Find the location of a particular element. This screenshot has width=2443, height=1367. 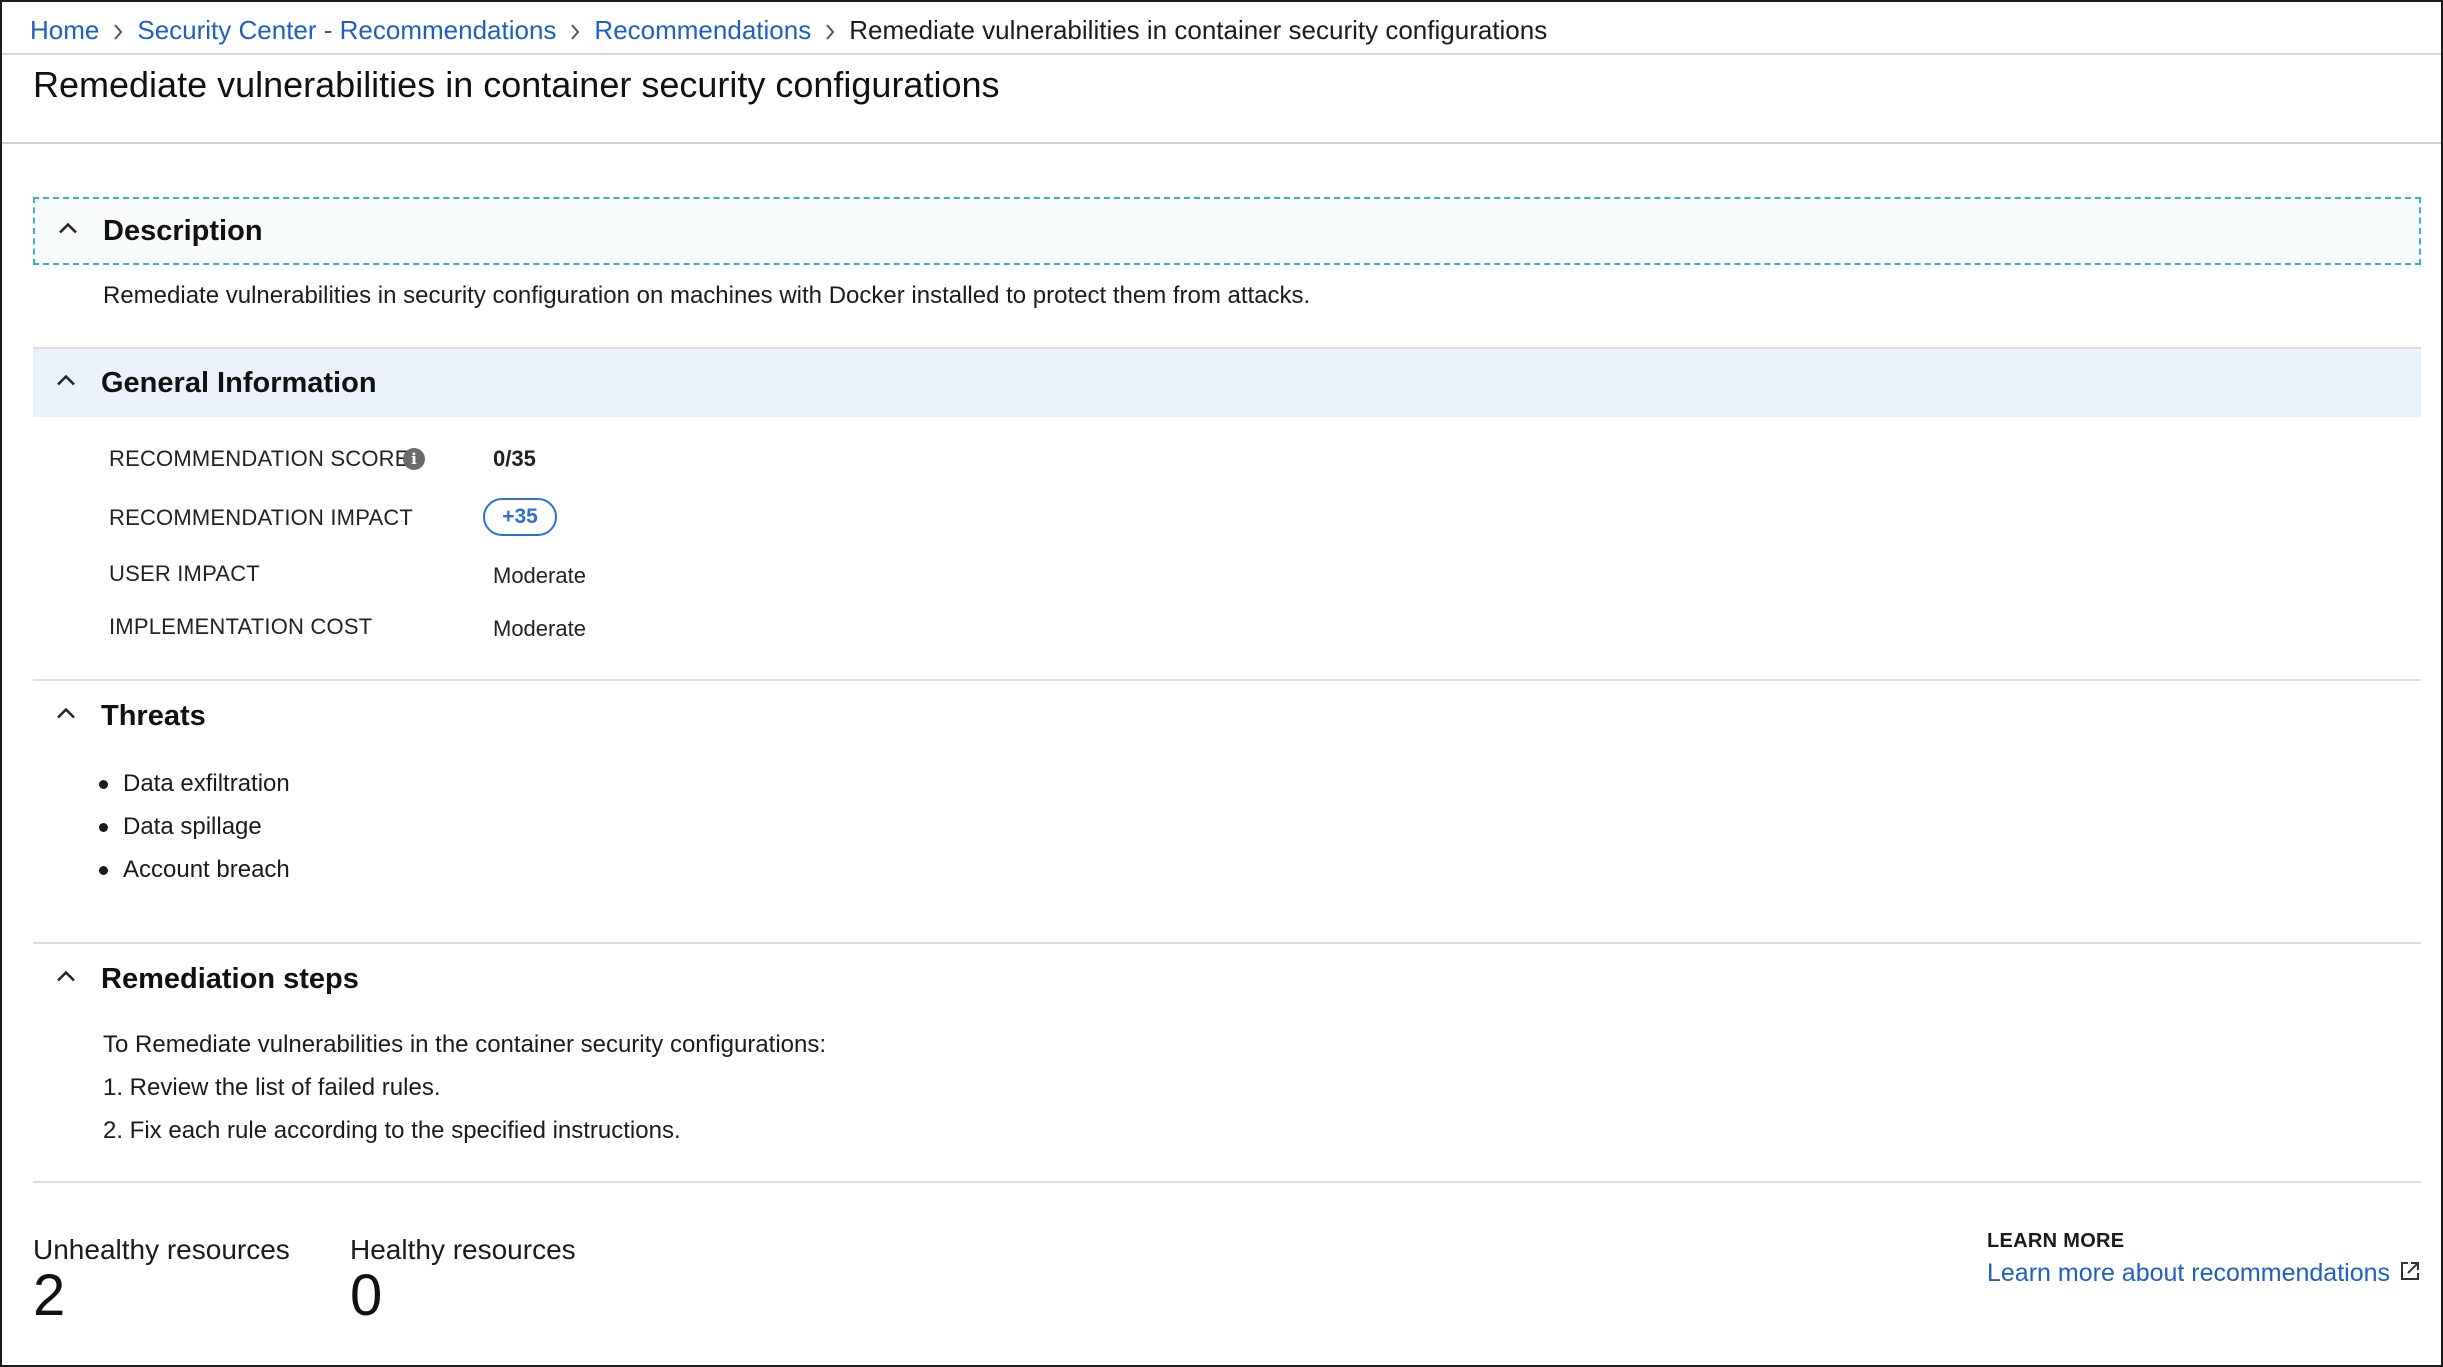

general-information-title: General Information is located at coordinates (239, 382).